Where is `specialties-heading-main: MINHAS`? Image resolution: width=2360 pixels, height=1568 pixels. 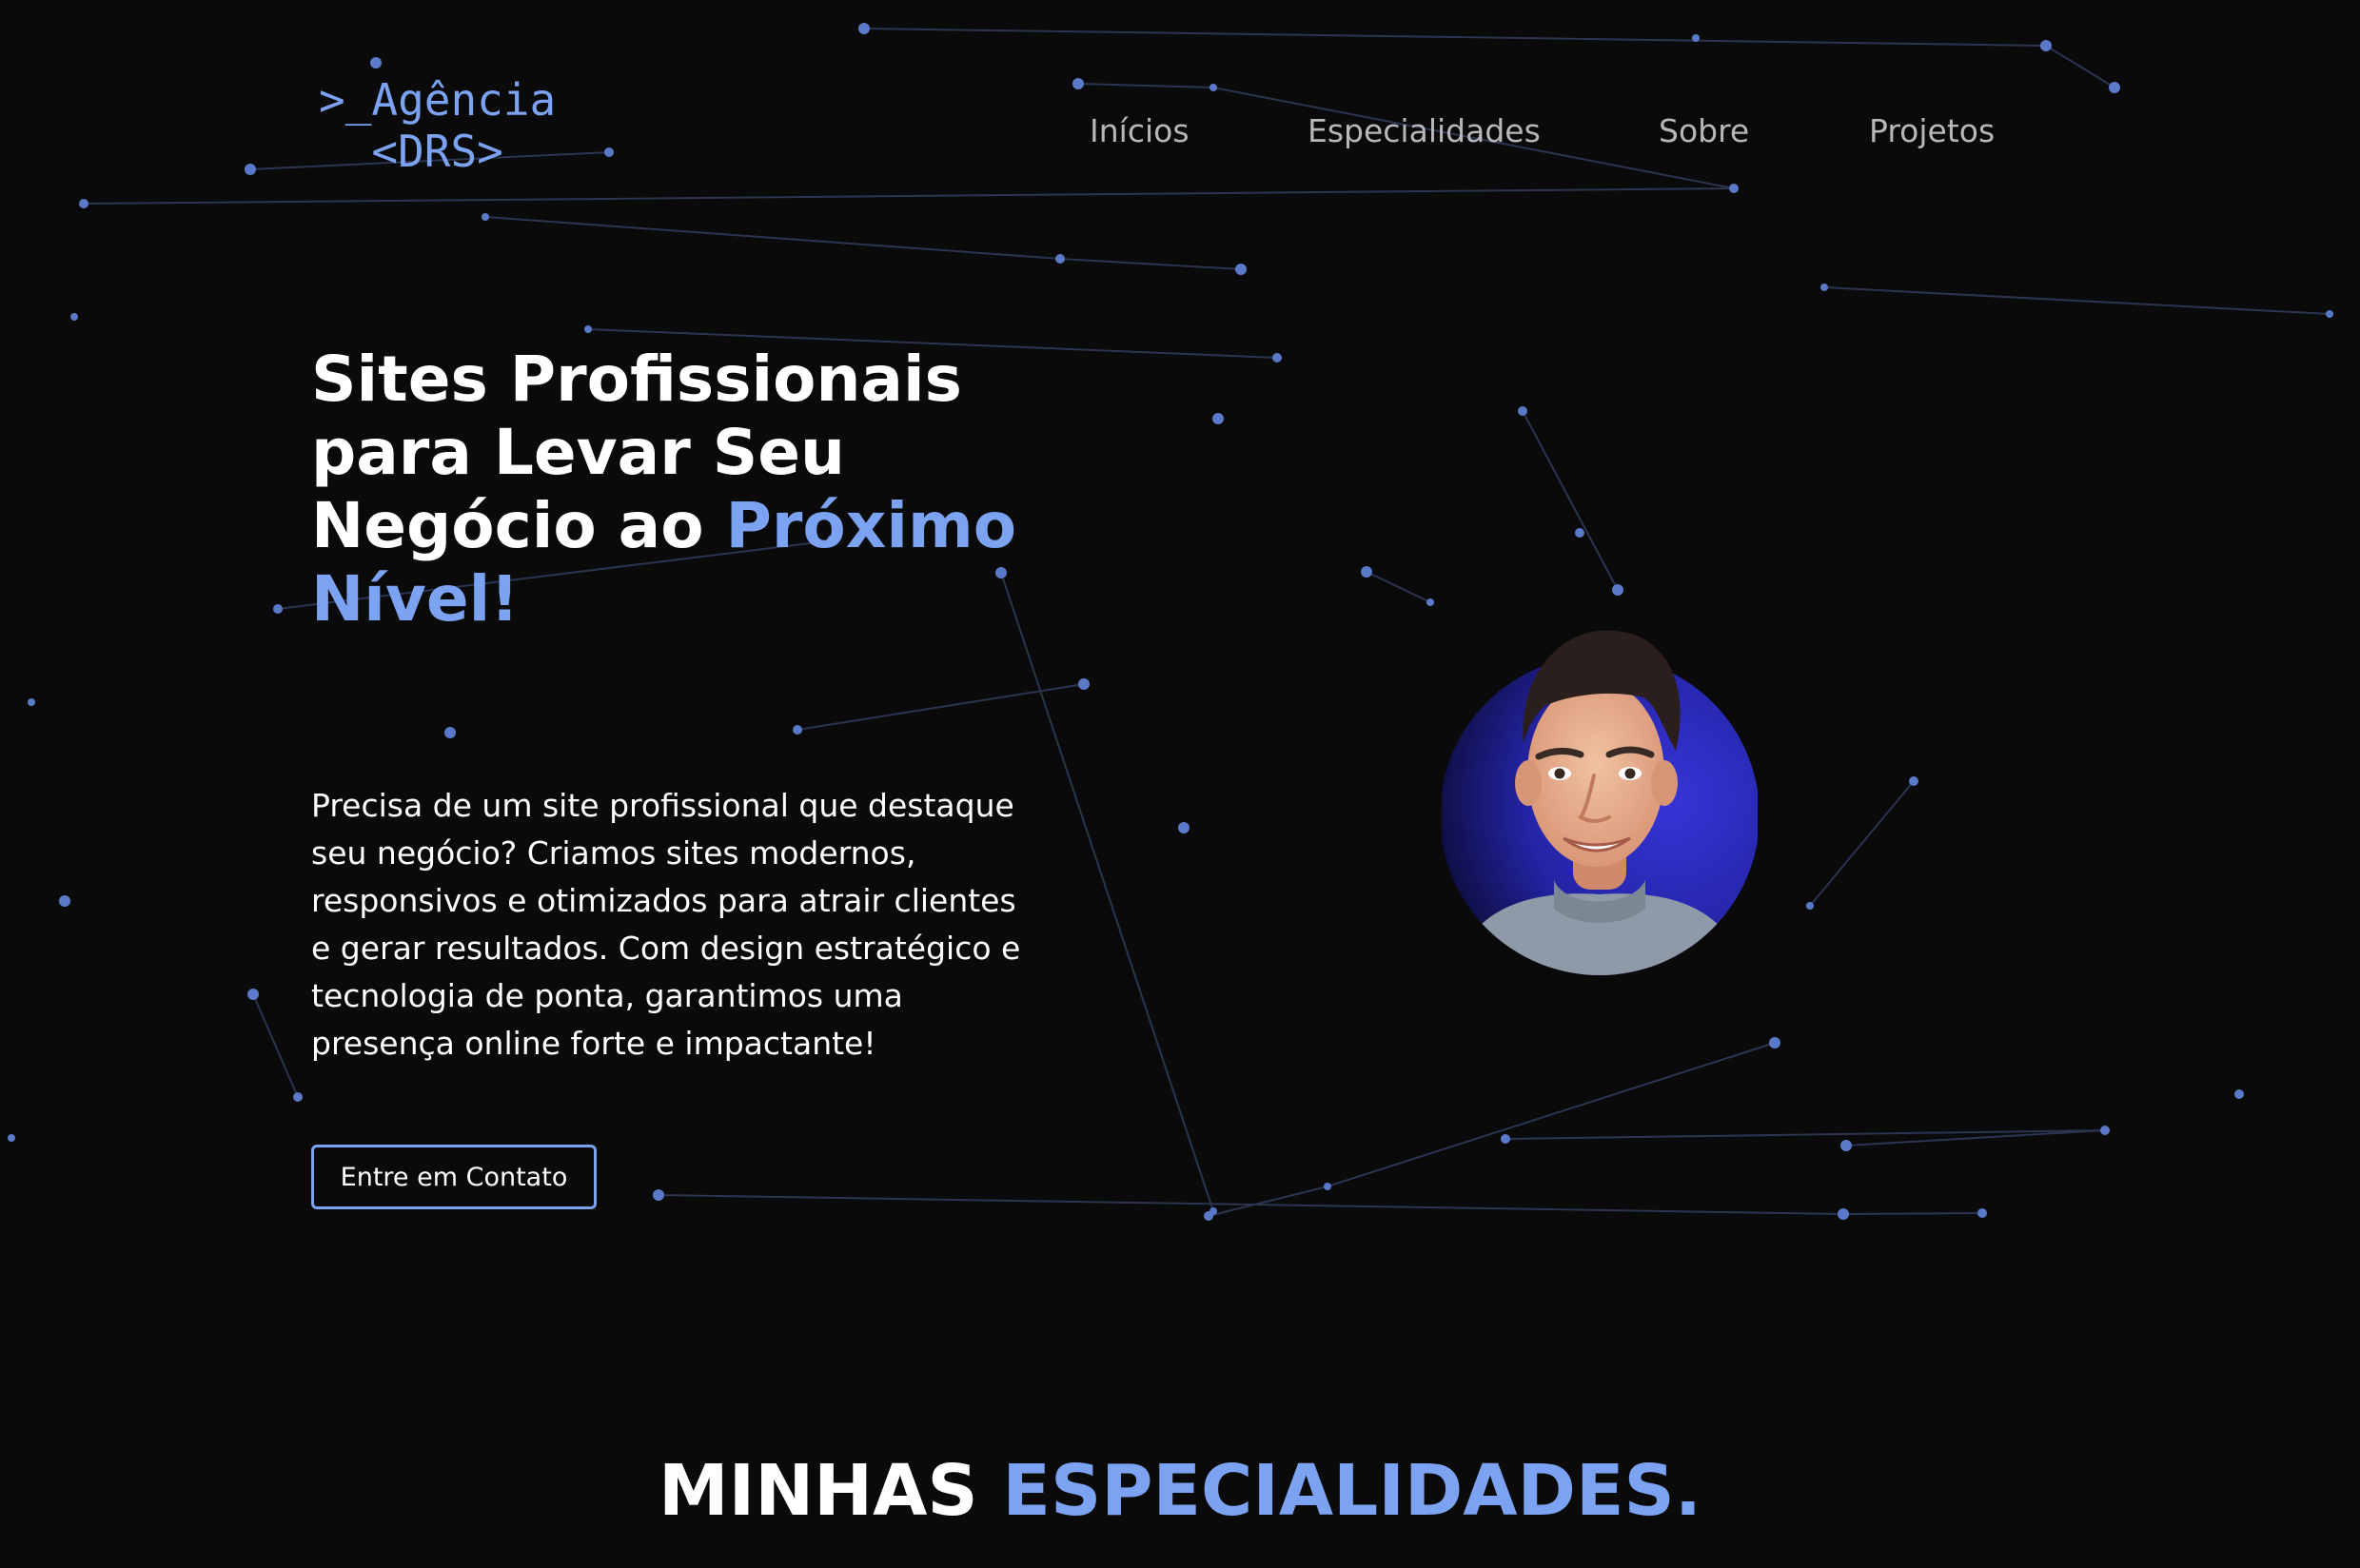 specialties-heading-main: MINHAS is located at coordinates (831, 1491).